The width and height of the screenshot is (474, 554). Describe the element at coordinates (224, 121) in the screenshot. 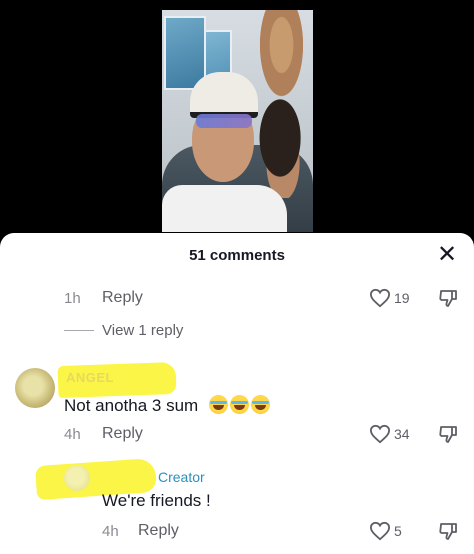

I see `video-glasses` at that location.